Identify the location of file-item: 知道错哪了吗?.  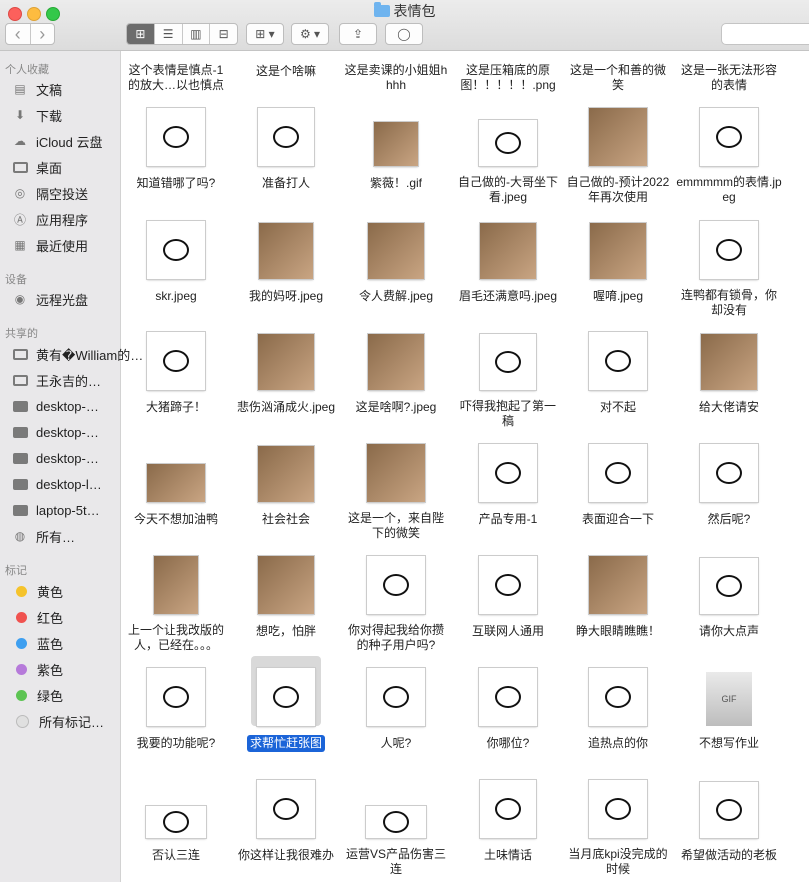
(176, 150).